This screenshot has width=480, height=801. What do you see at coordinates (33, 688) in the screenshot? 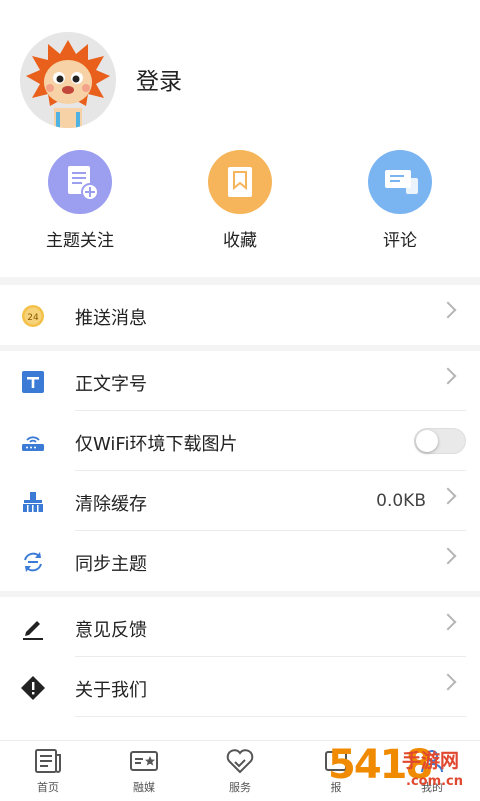
I see `warning-diamond-icon` at bounding box center [33, 688].